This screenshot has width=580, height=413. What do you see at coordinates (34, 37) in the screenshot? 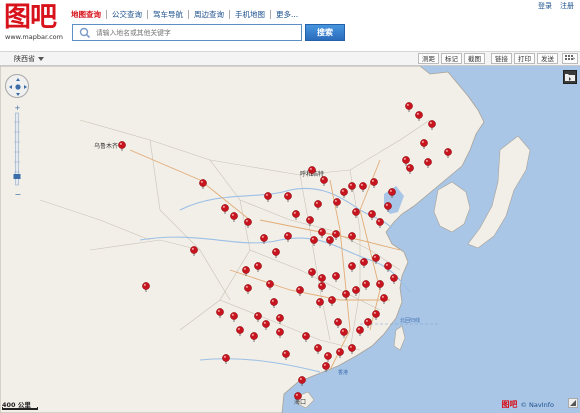
I see `logo-url: www.mapbar.com` at bounding box center [34, 37].